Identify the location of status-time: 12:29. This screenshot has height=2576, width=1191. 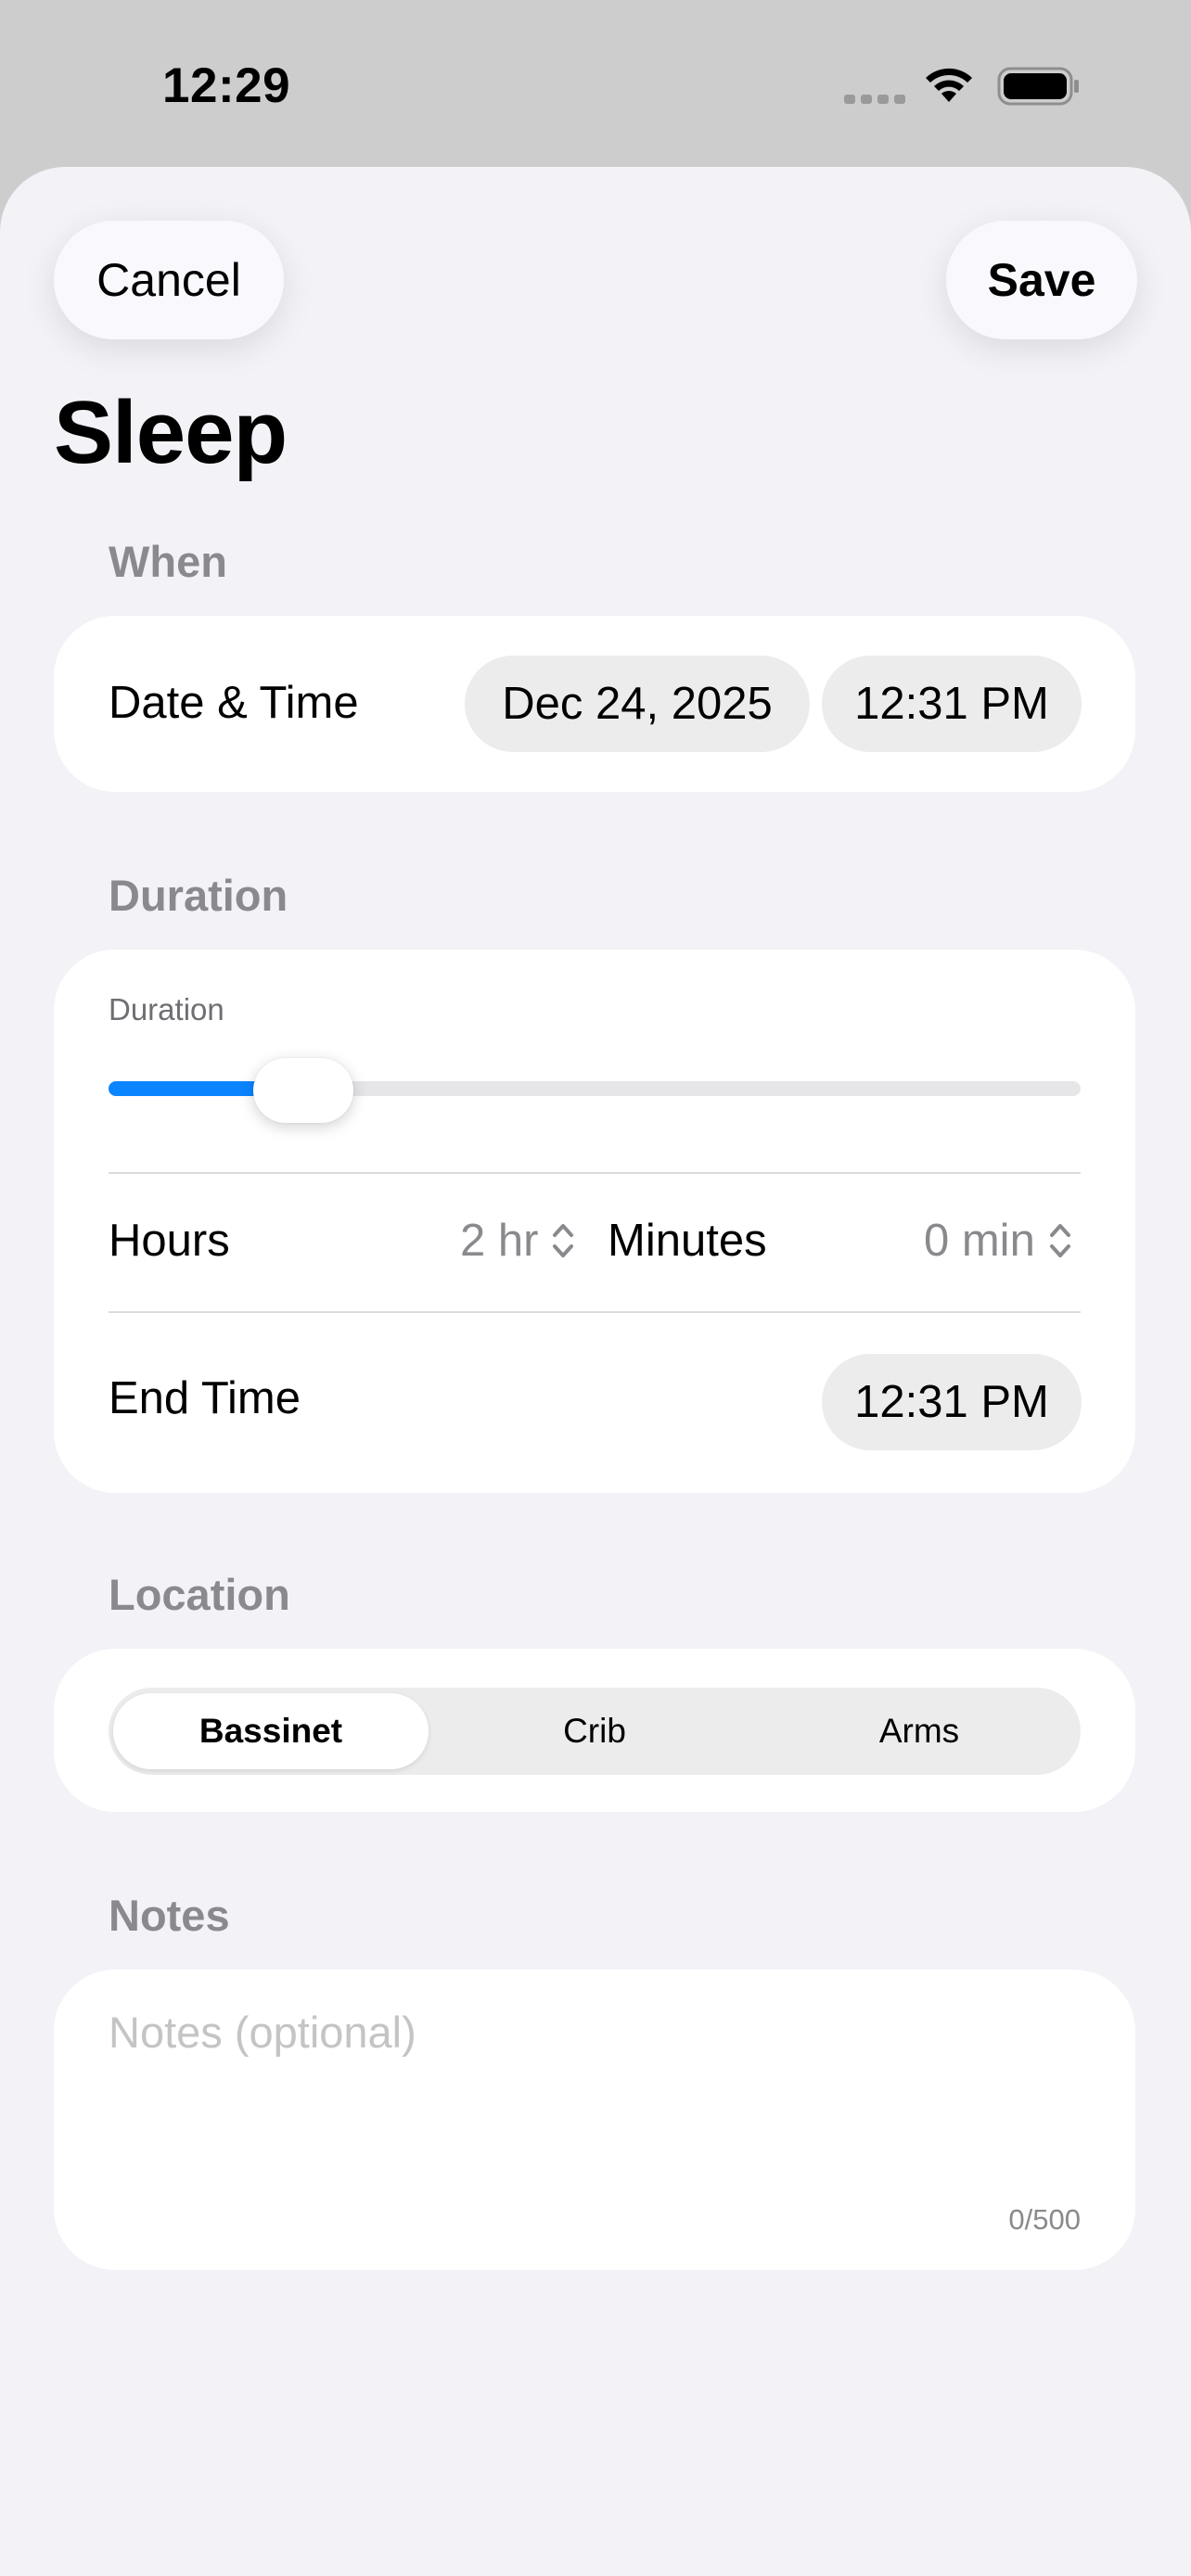
(226, 85).